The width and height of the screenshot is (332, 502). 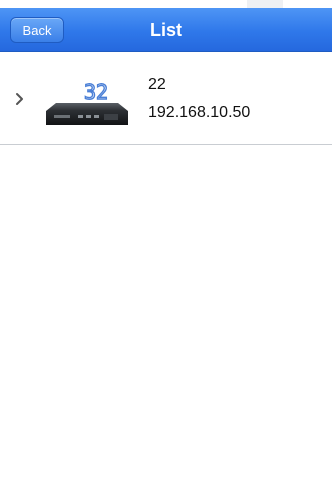 I want to click on device-ip: 192.168.10.50, so click(x=199, y=112).